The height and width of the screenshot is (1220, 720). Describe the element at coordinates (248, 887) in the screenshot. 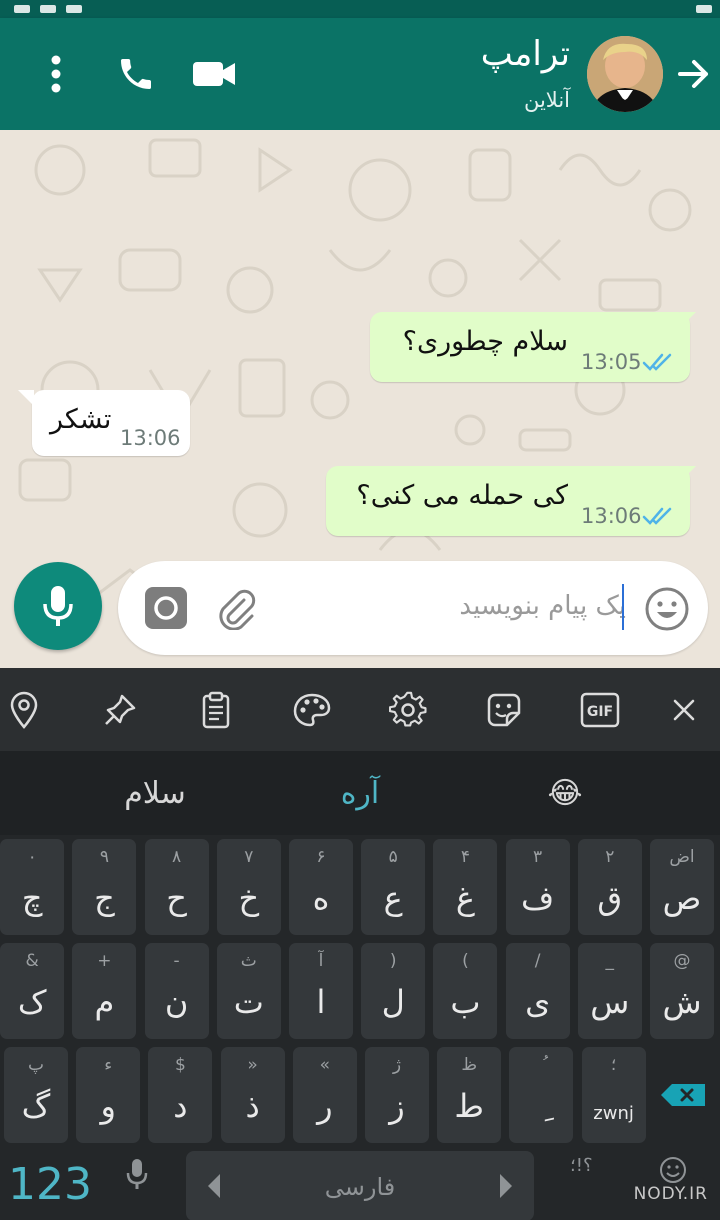

I see `keyboard-key: ٧خ` at that location.